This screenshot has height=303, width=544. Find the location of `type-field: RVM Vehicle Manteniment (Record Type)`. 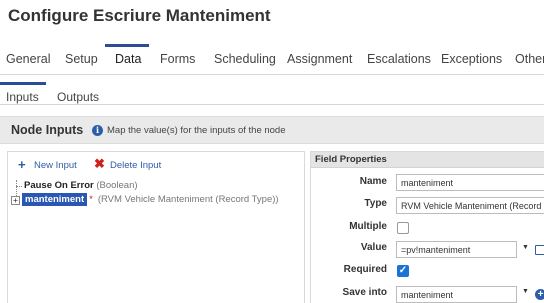

type-field: RVM Vehicle Manteniment (Record Type) is located at coordinates (470, 205).